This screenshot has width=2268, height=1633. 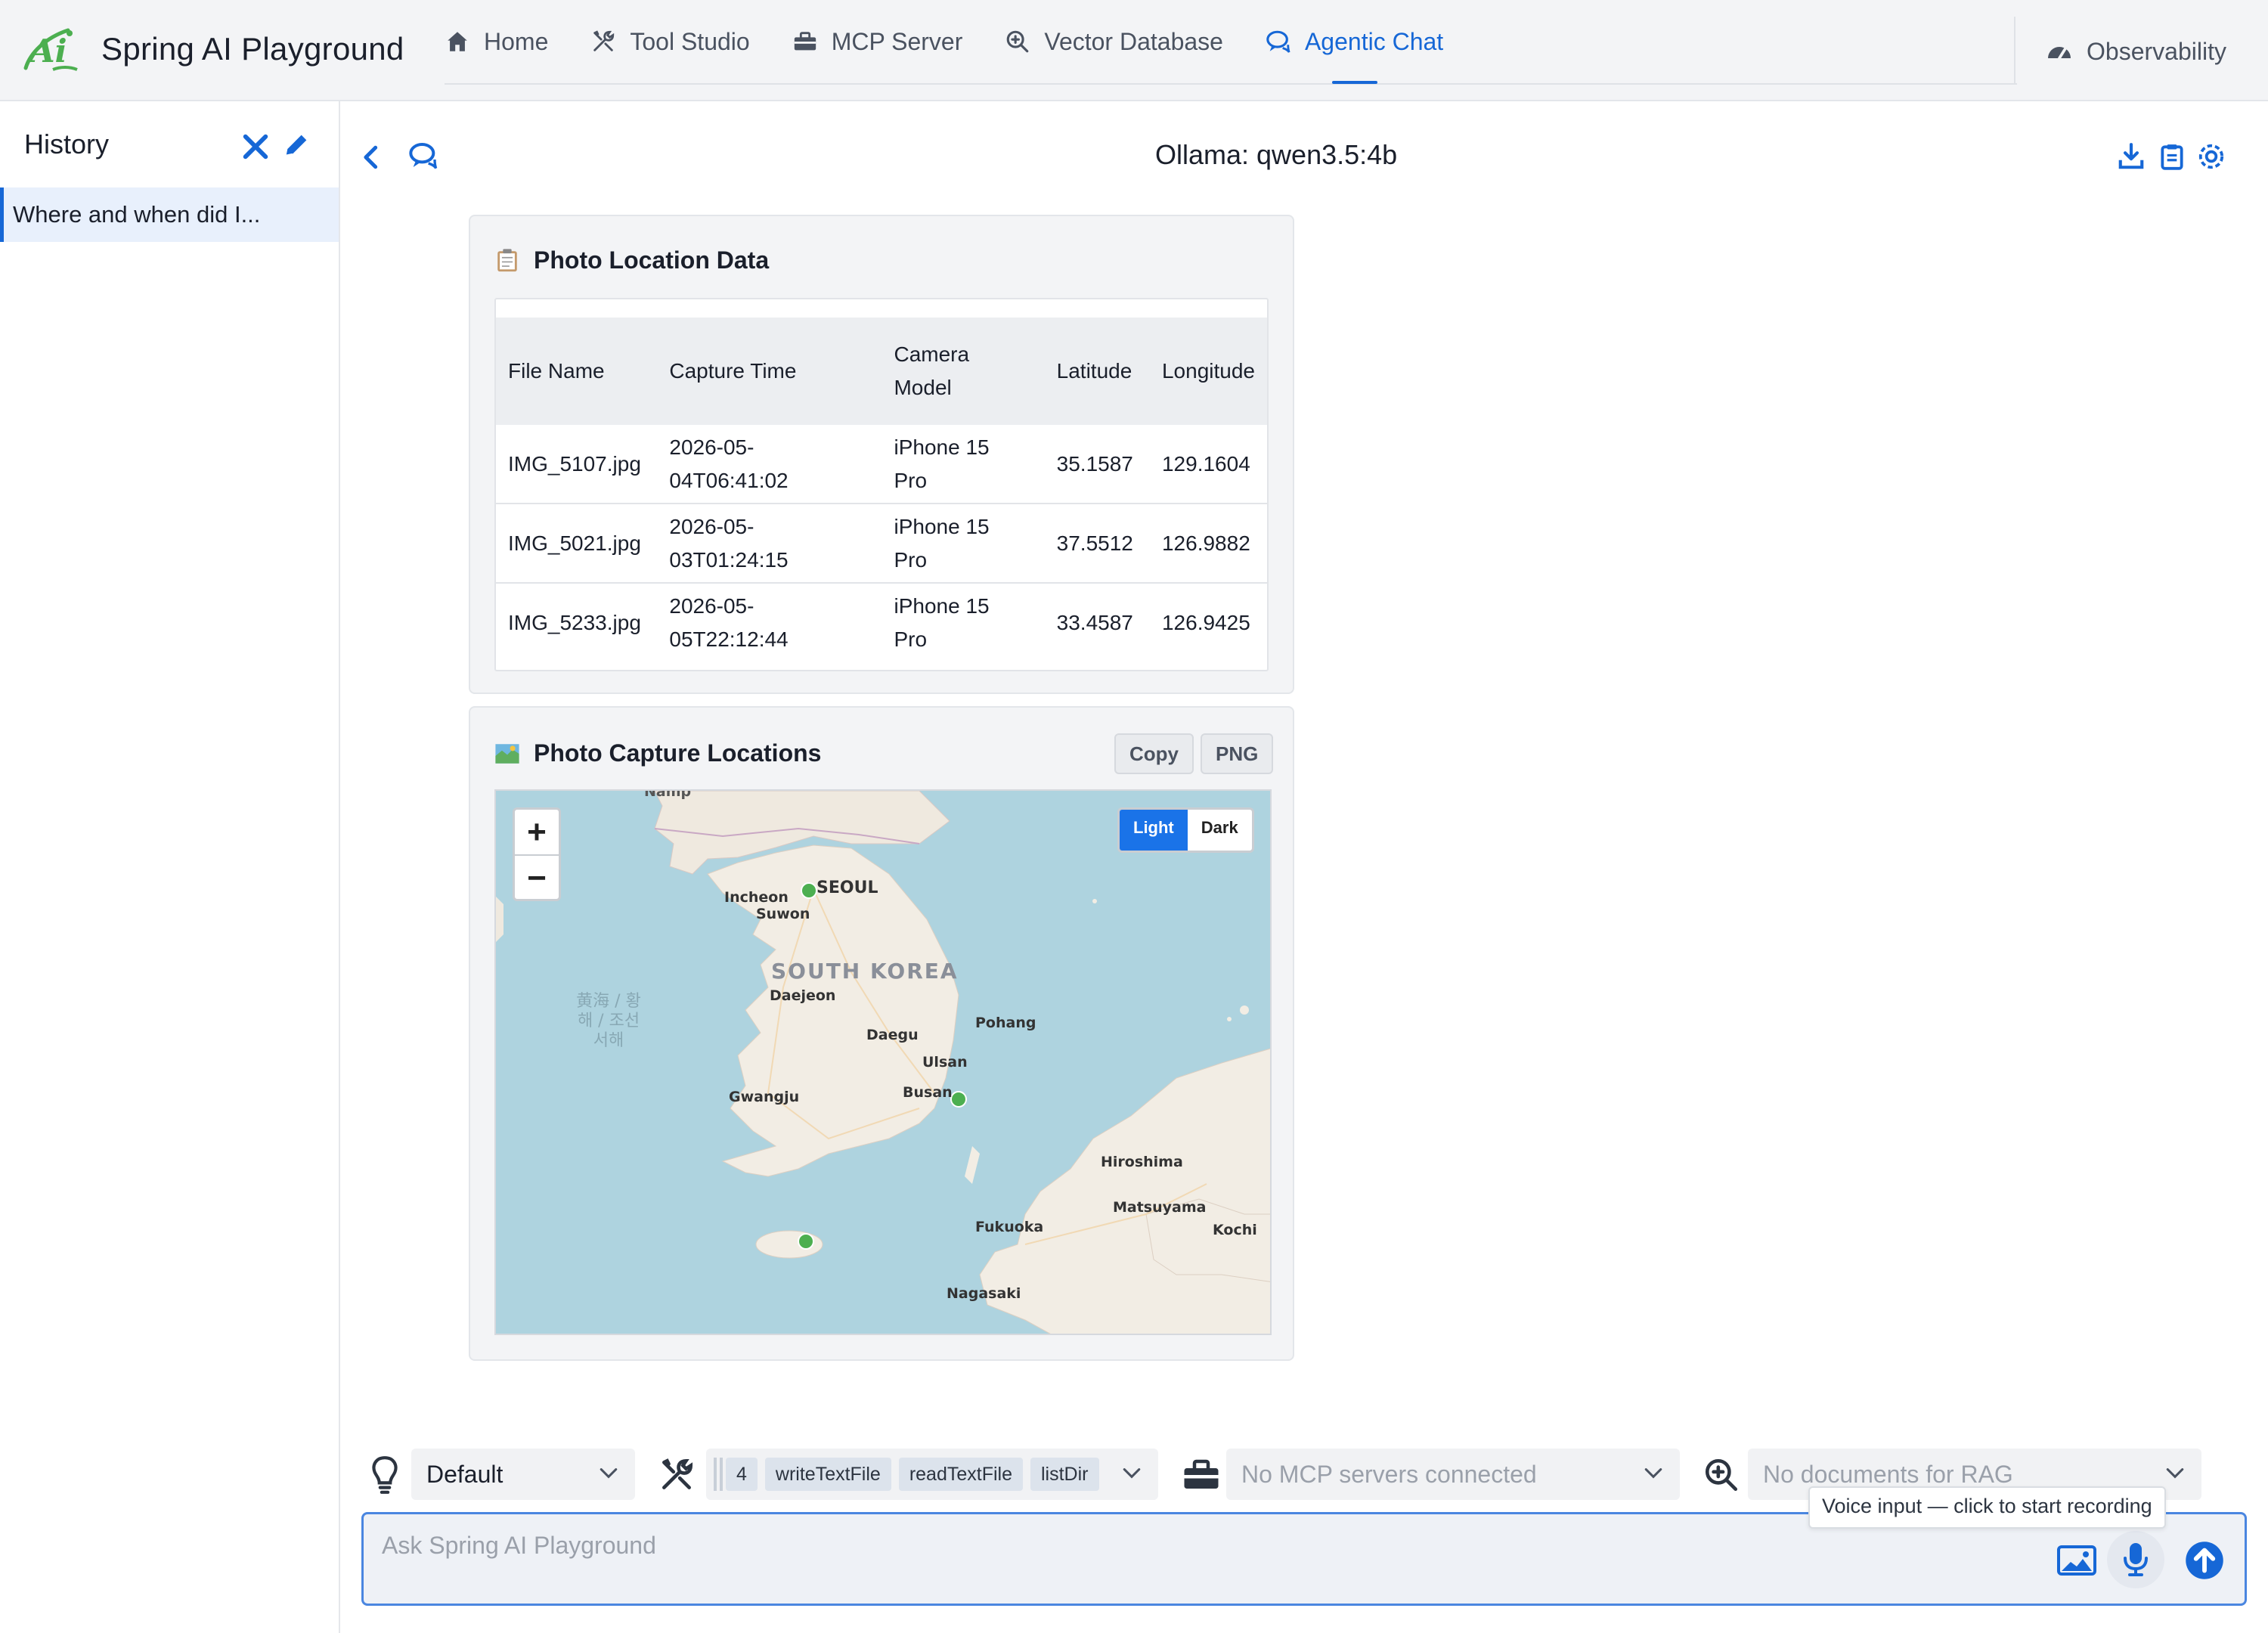 I want to click on brand: Ai Spring AI Playground, so click(x=213, y=49).